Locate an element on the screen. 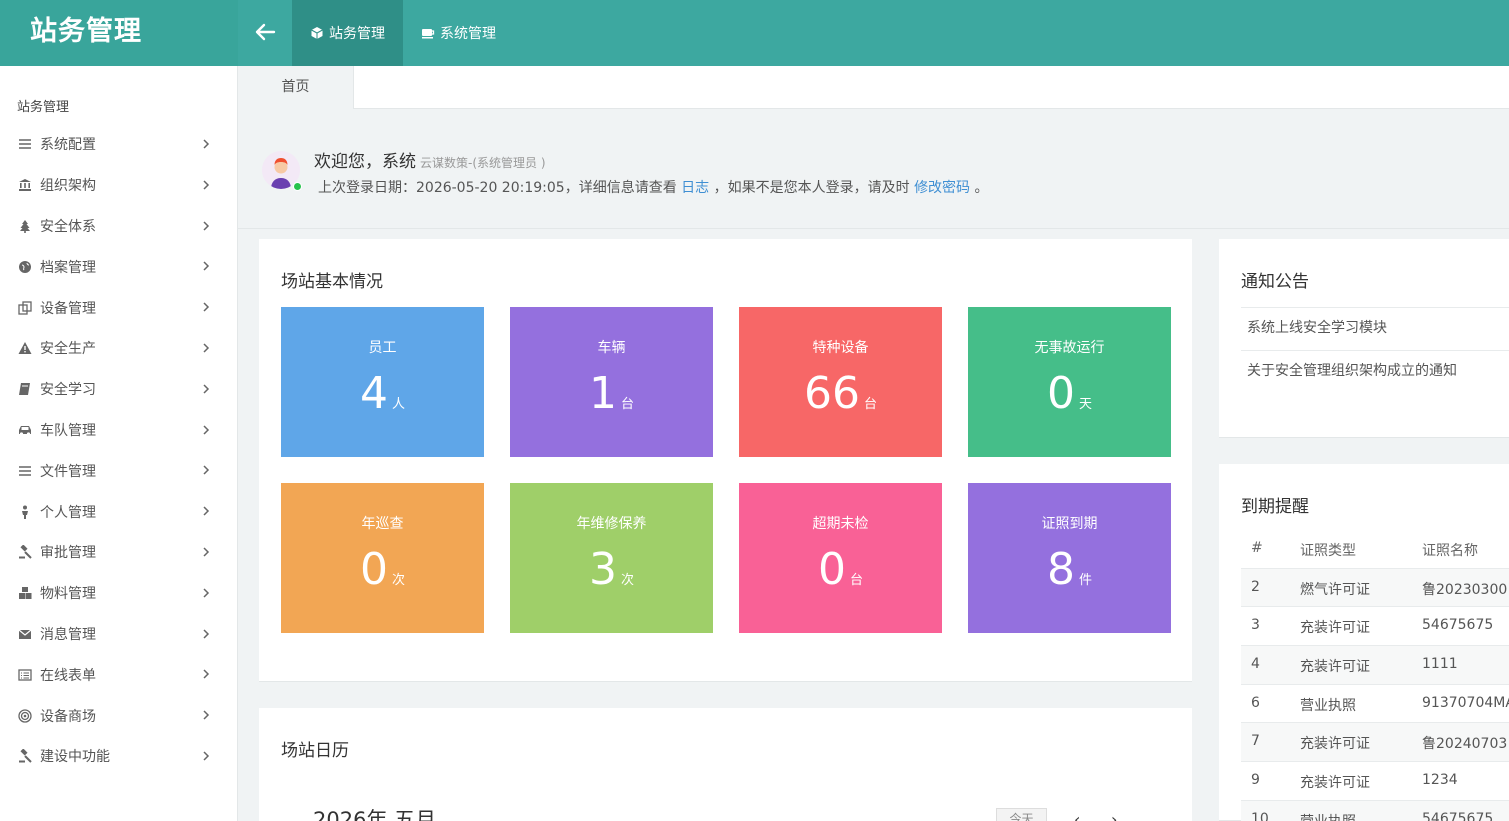  sidebar-item-1: 组织架构 is located at coordinates (118, 185).